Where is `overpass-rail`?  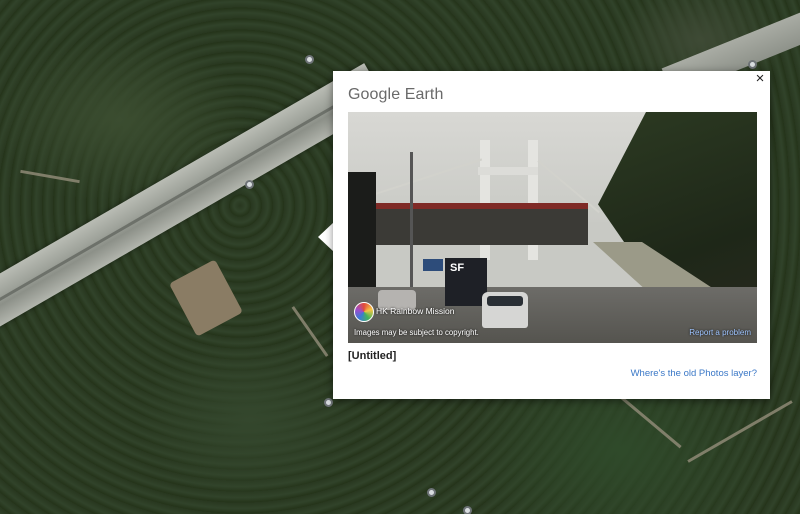
overpass-rail is located at coordinates (468, 206).